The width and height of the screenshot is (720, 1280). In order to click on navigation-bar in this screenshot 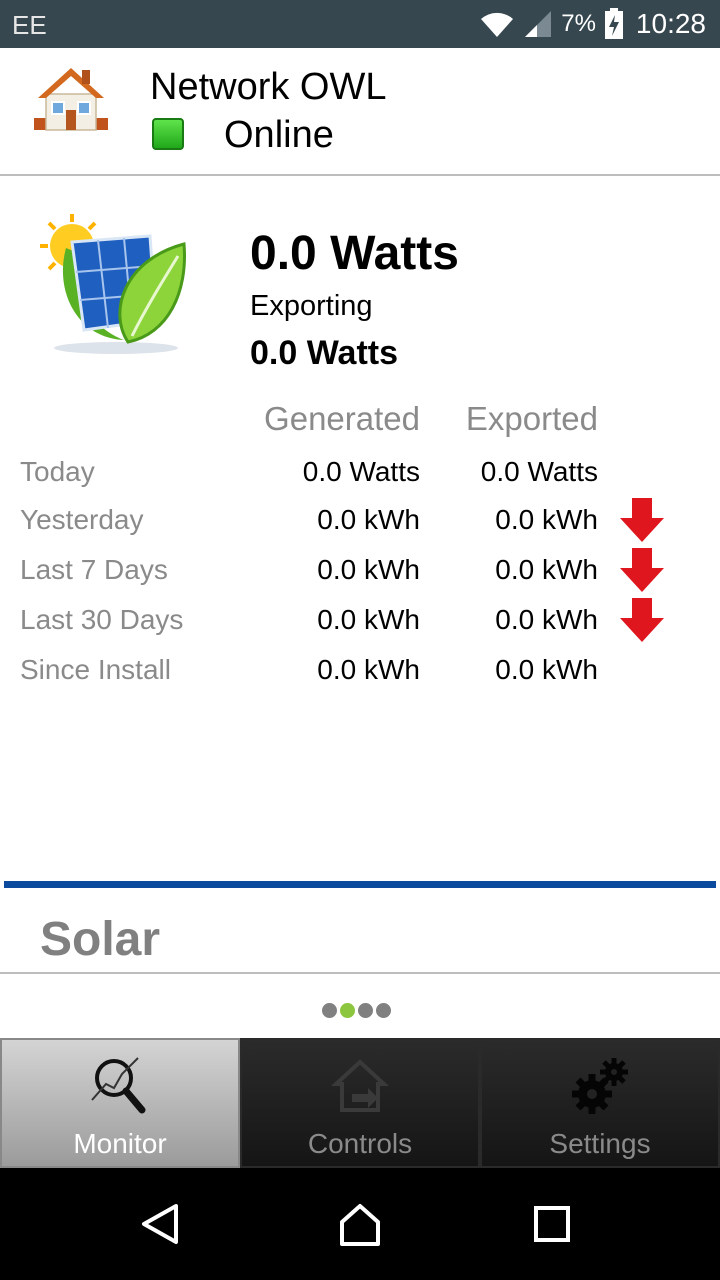, I will do `click(360, 1224)`.